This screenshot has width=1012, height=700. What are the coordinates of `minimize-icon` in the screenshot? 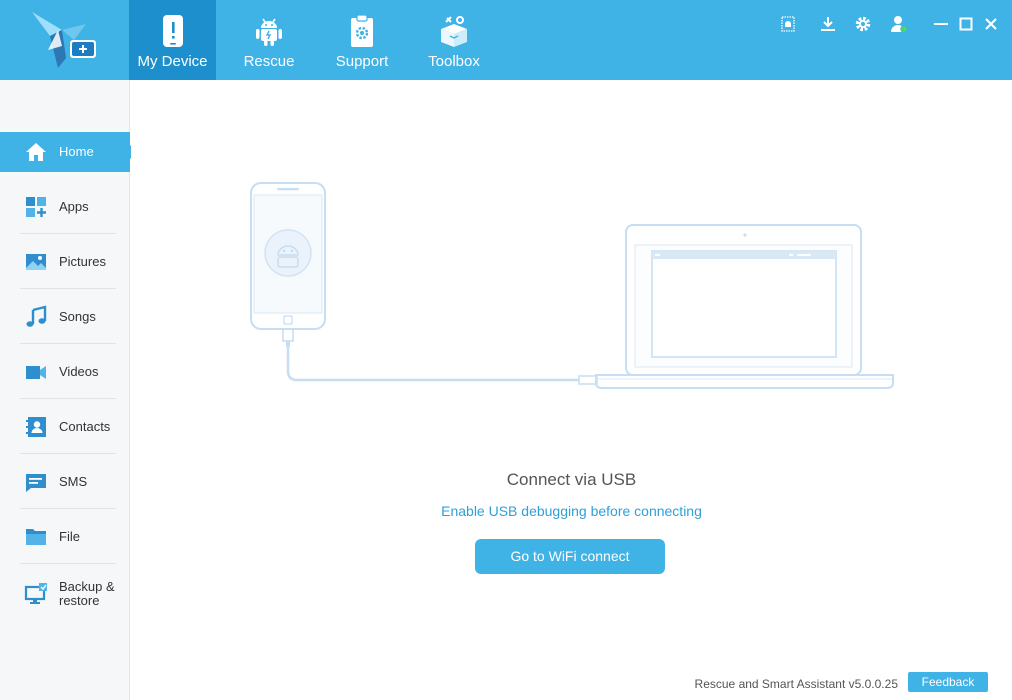 It's located at (941, 24).